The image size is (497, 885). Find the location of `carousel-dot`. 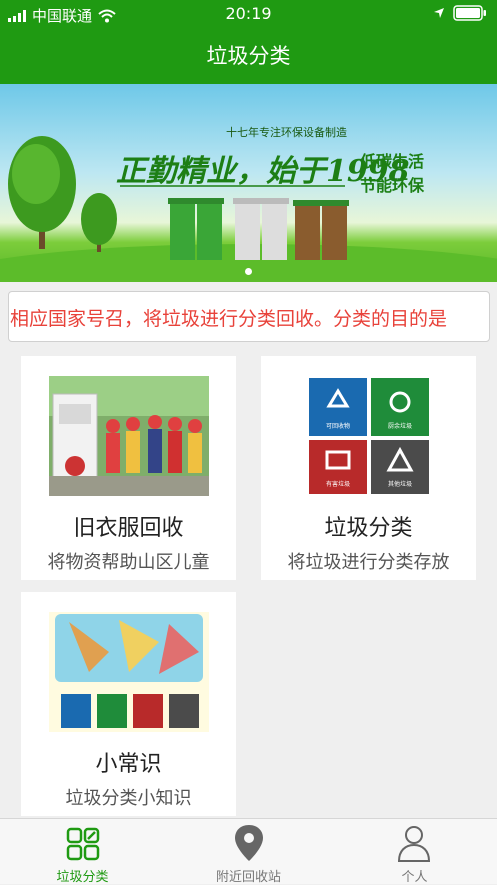

carousel-dot is located at coordinates (248, 271).